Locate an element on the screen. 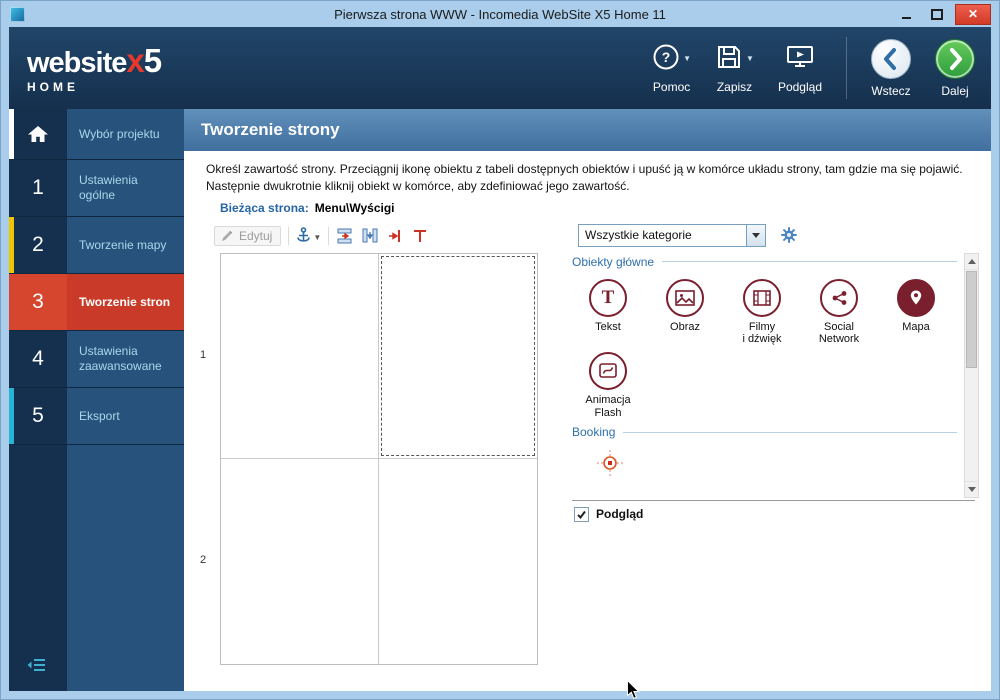 This screenshot has height=700, width=1000. save-button: ▼ Zapisz is located at coordinates (734, 68).